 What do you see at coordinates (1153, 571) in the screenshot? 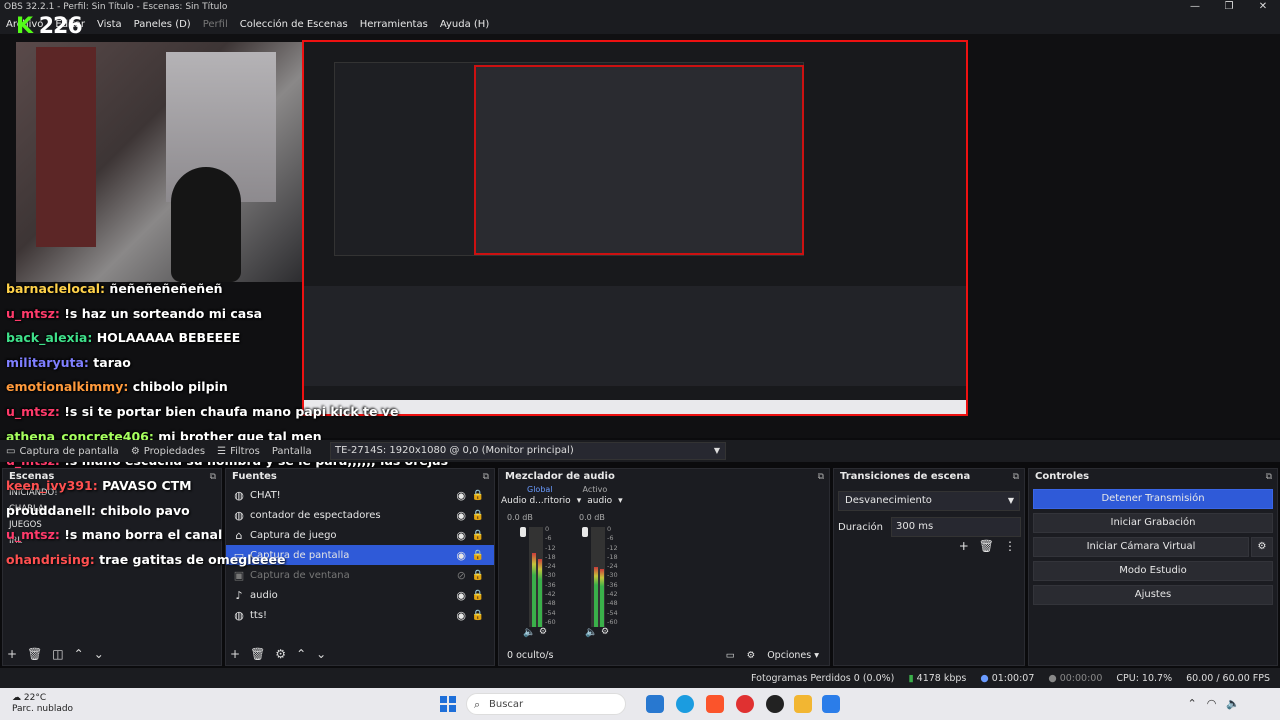
I see `studio-mode-button: Modo Estudio` at bounding box center [1153, 571].